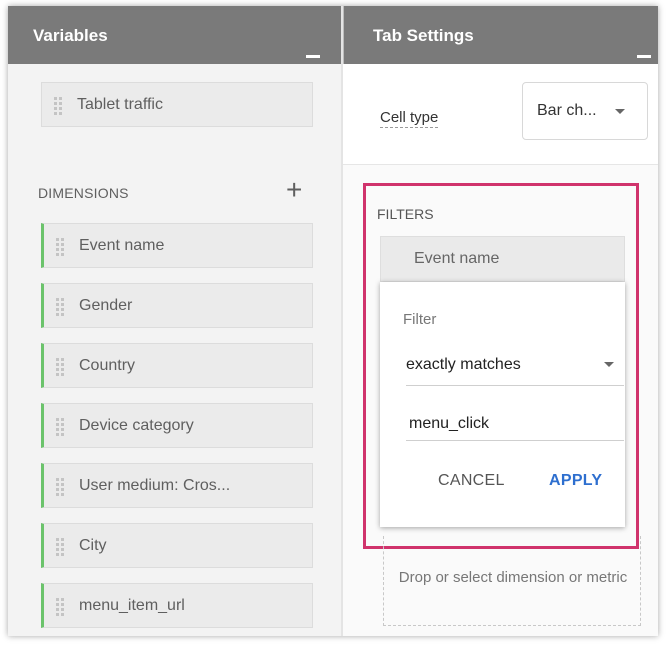 Image resolution: width=666 pixels, height=645 pixels. What do you see at coordinates (502, 259) in the screenshot?
I see `filter-chip-event-name: Event name` at bounding box center [502, 259].